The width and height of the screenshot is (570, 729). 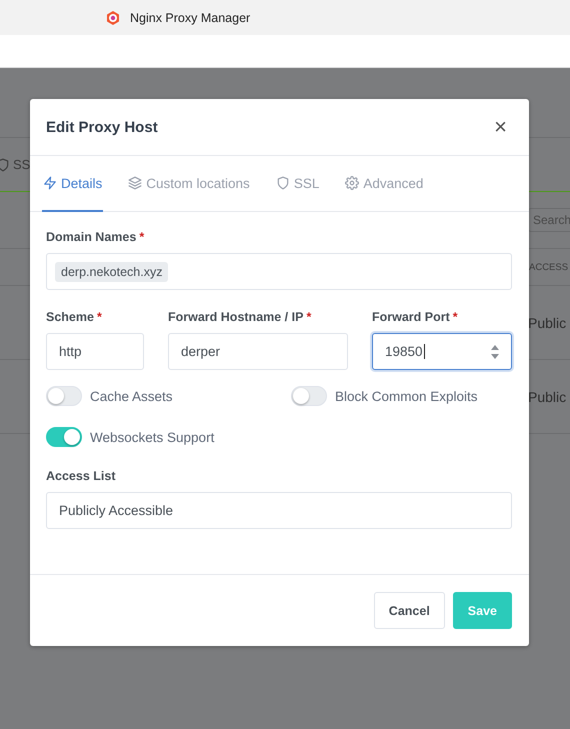 I want to click on toggle-label: Websockets Support, so click(x=152, y=437).